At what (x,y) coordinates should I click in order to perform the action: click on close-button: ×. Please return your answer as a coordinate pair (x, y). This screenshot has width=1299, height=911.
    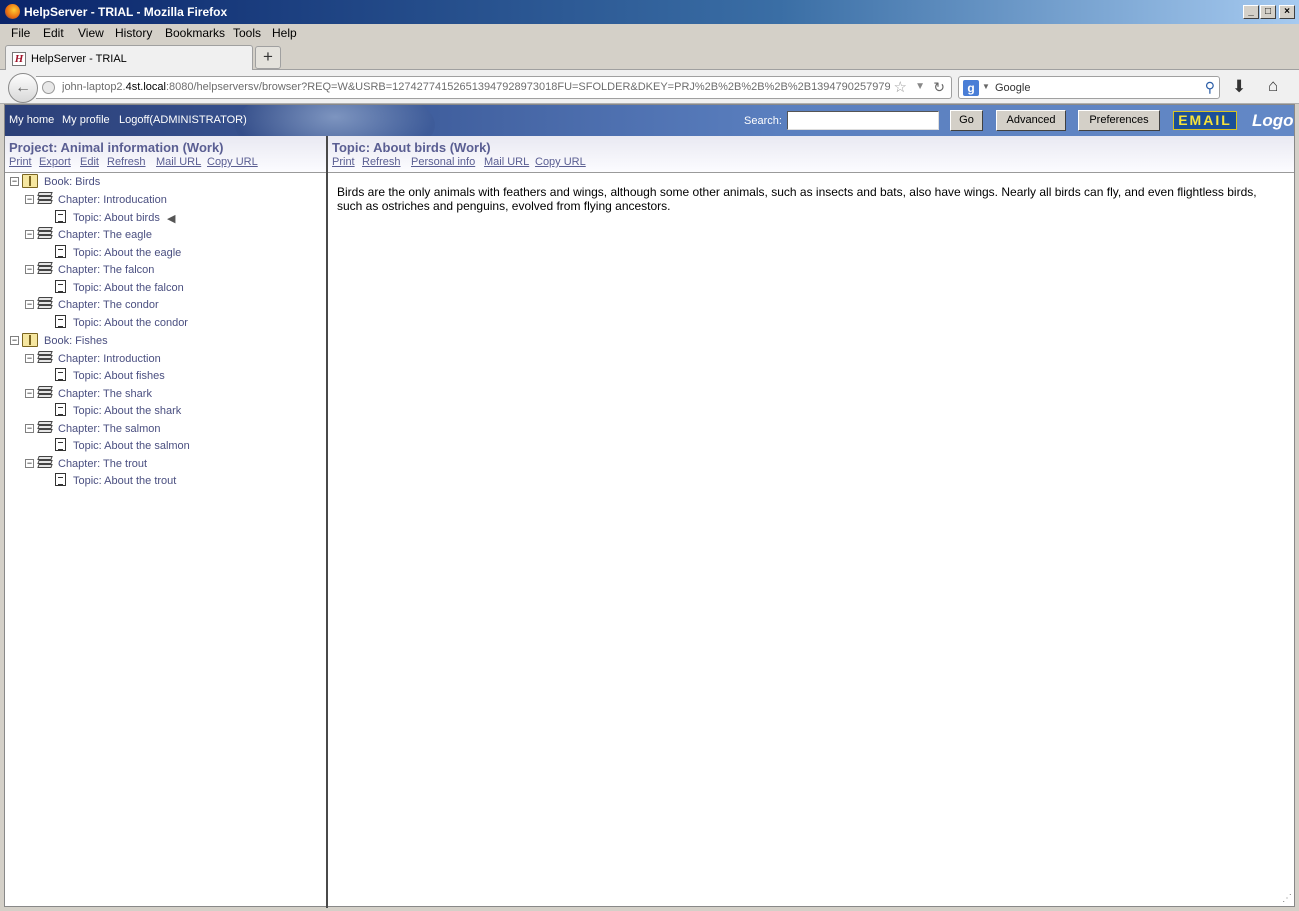
    Looking at the image, I should click on (1287, 12).